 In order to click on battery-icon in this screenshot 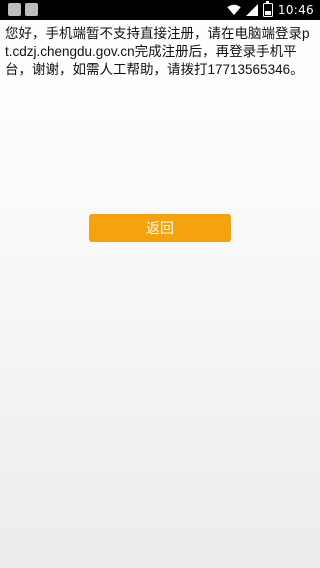, I will do `click(267, 9)`.